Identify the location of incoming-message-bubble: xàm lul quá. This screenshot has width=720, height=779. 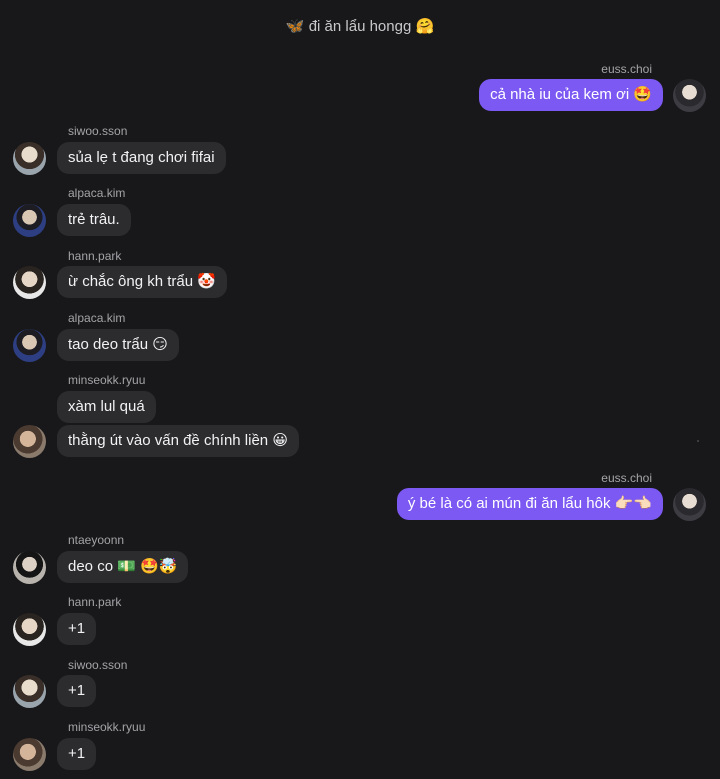
(106, 407).